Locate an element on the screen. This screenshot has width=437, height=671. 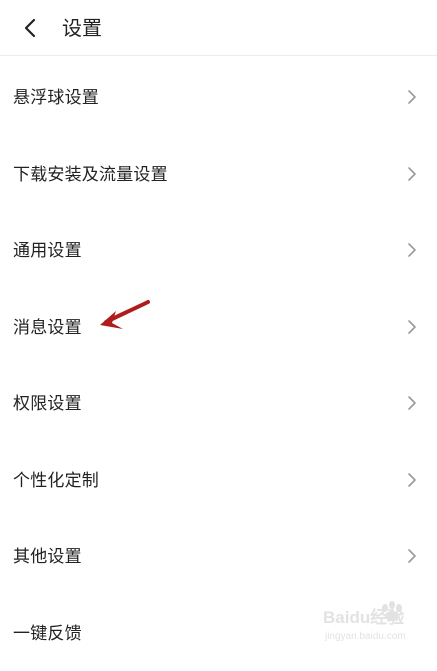
settings-item-general: 通用设置 is located at coordinates (218, 250).